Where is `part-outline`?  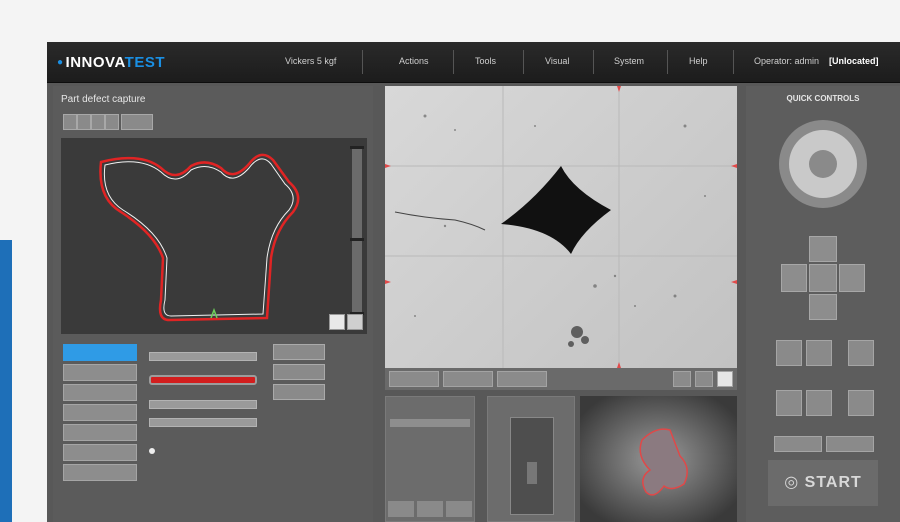
part-outline is located at coordinates (199, 237).